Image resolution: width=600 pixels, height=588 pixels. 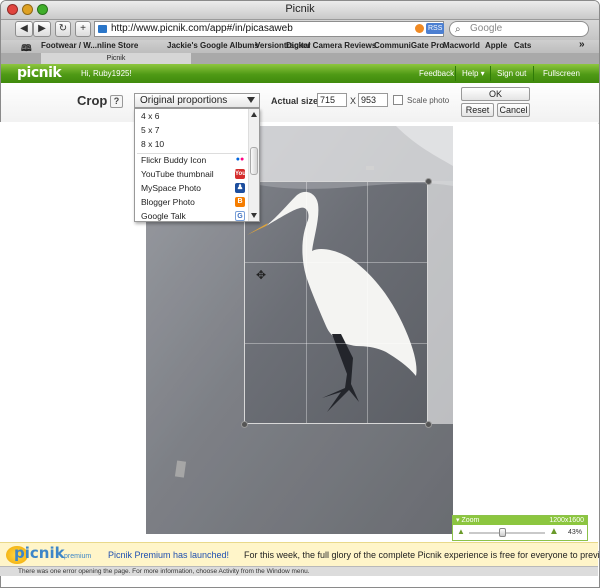 What do you see at coordinates (254, 114) in the screenshot?
I see `scroll-up-icon` at bounding box center [254, 114].